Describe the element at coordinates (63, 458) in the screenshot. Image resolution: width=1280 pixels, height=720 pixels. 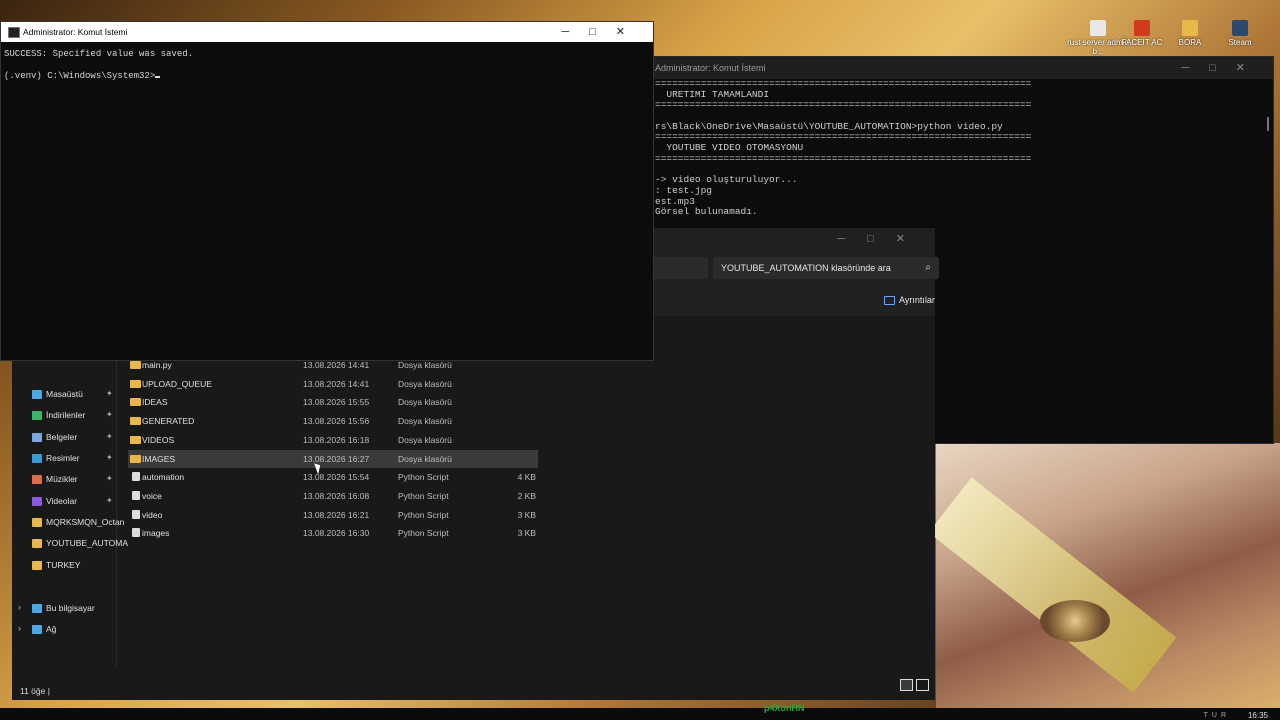
I see `sidebar-item-label: Resimler` at that location.